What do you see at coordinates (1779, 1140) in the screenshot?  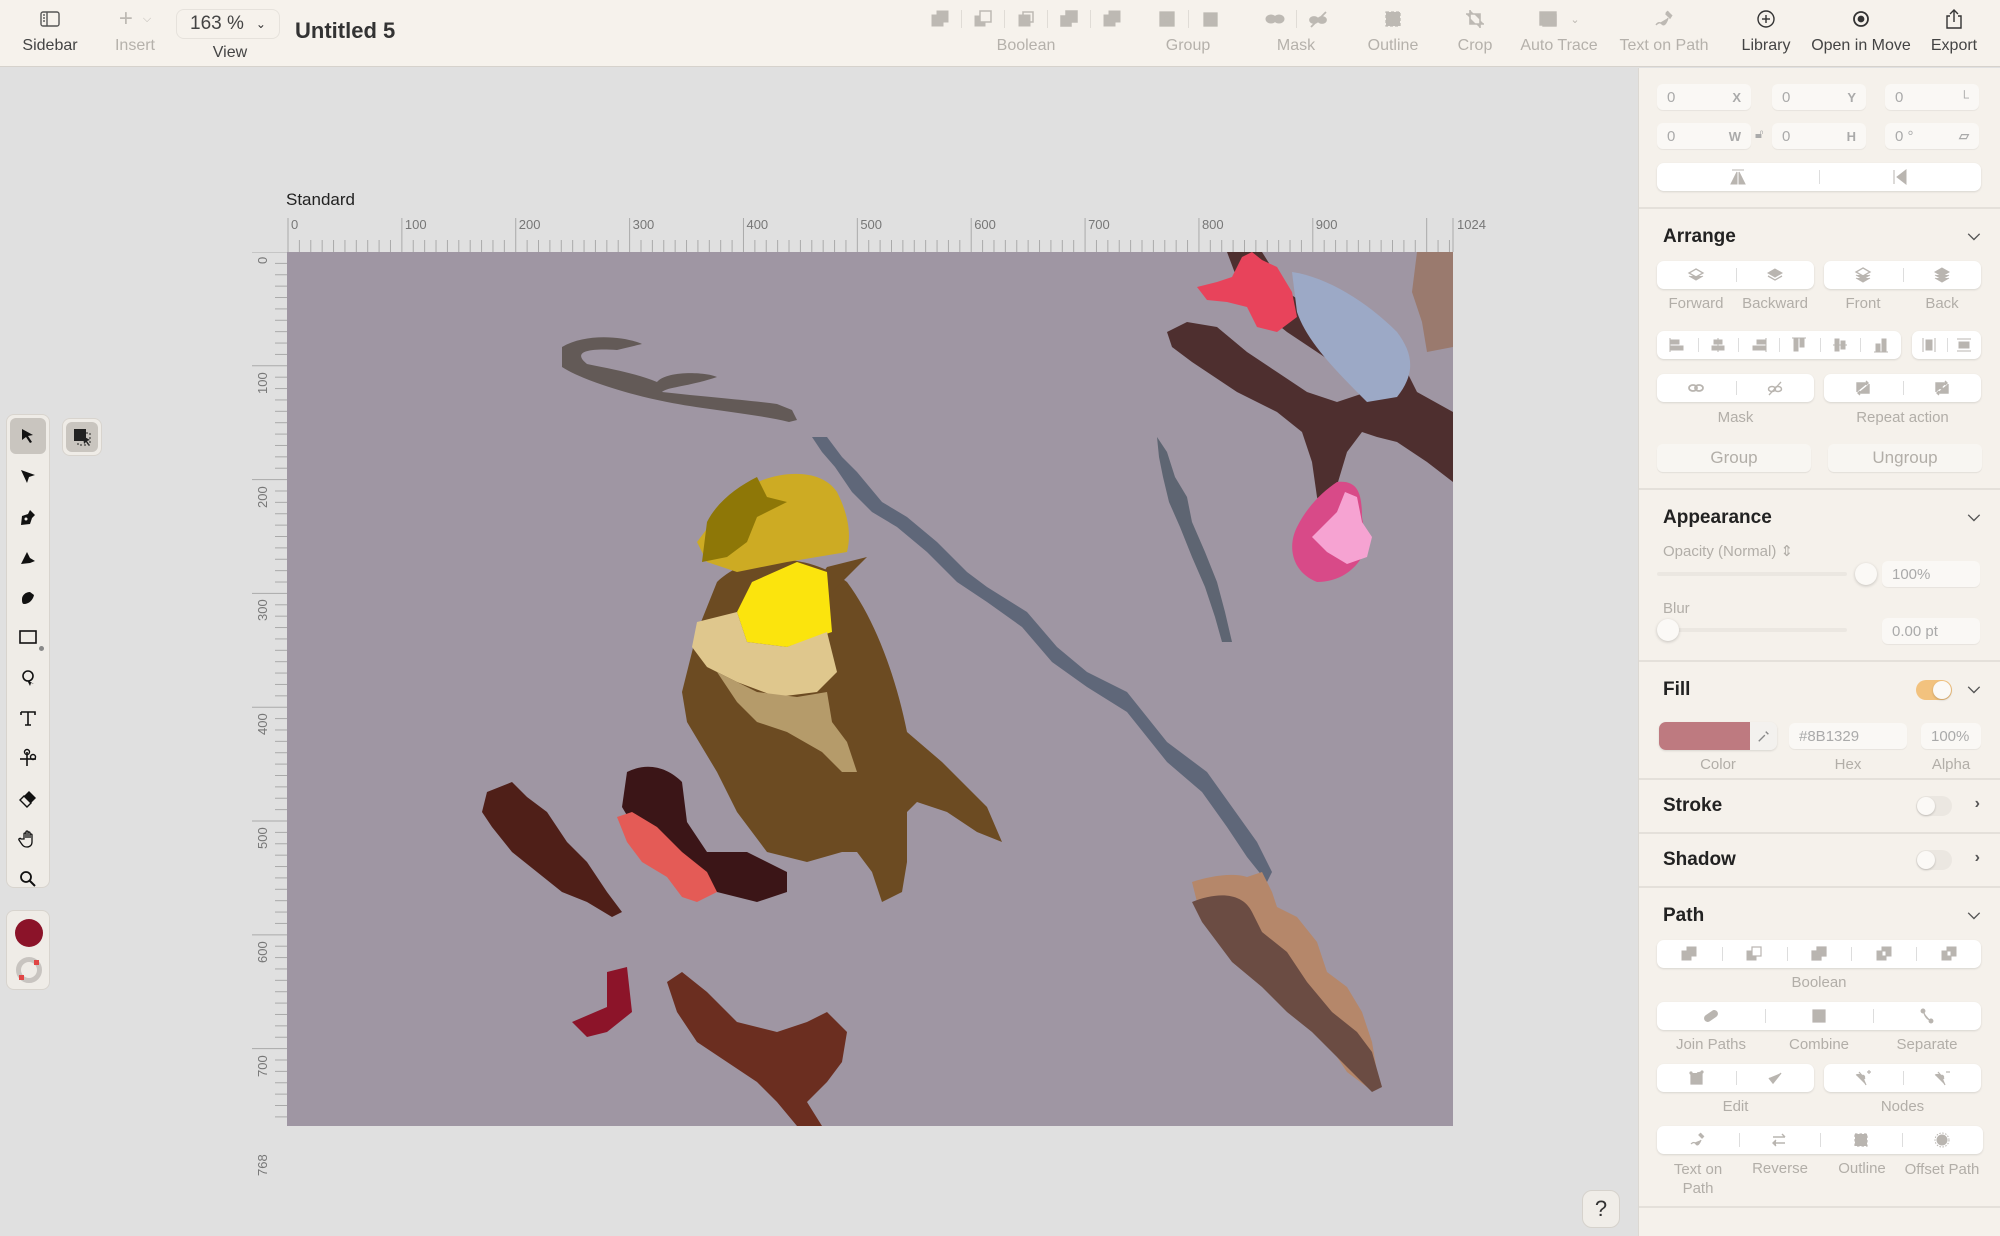 I see `reverse-path-button` at bounding box center [1779, 1140].